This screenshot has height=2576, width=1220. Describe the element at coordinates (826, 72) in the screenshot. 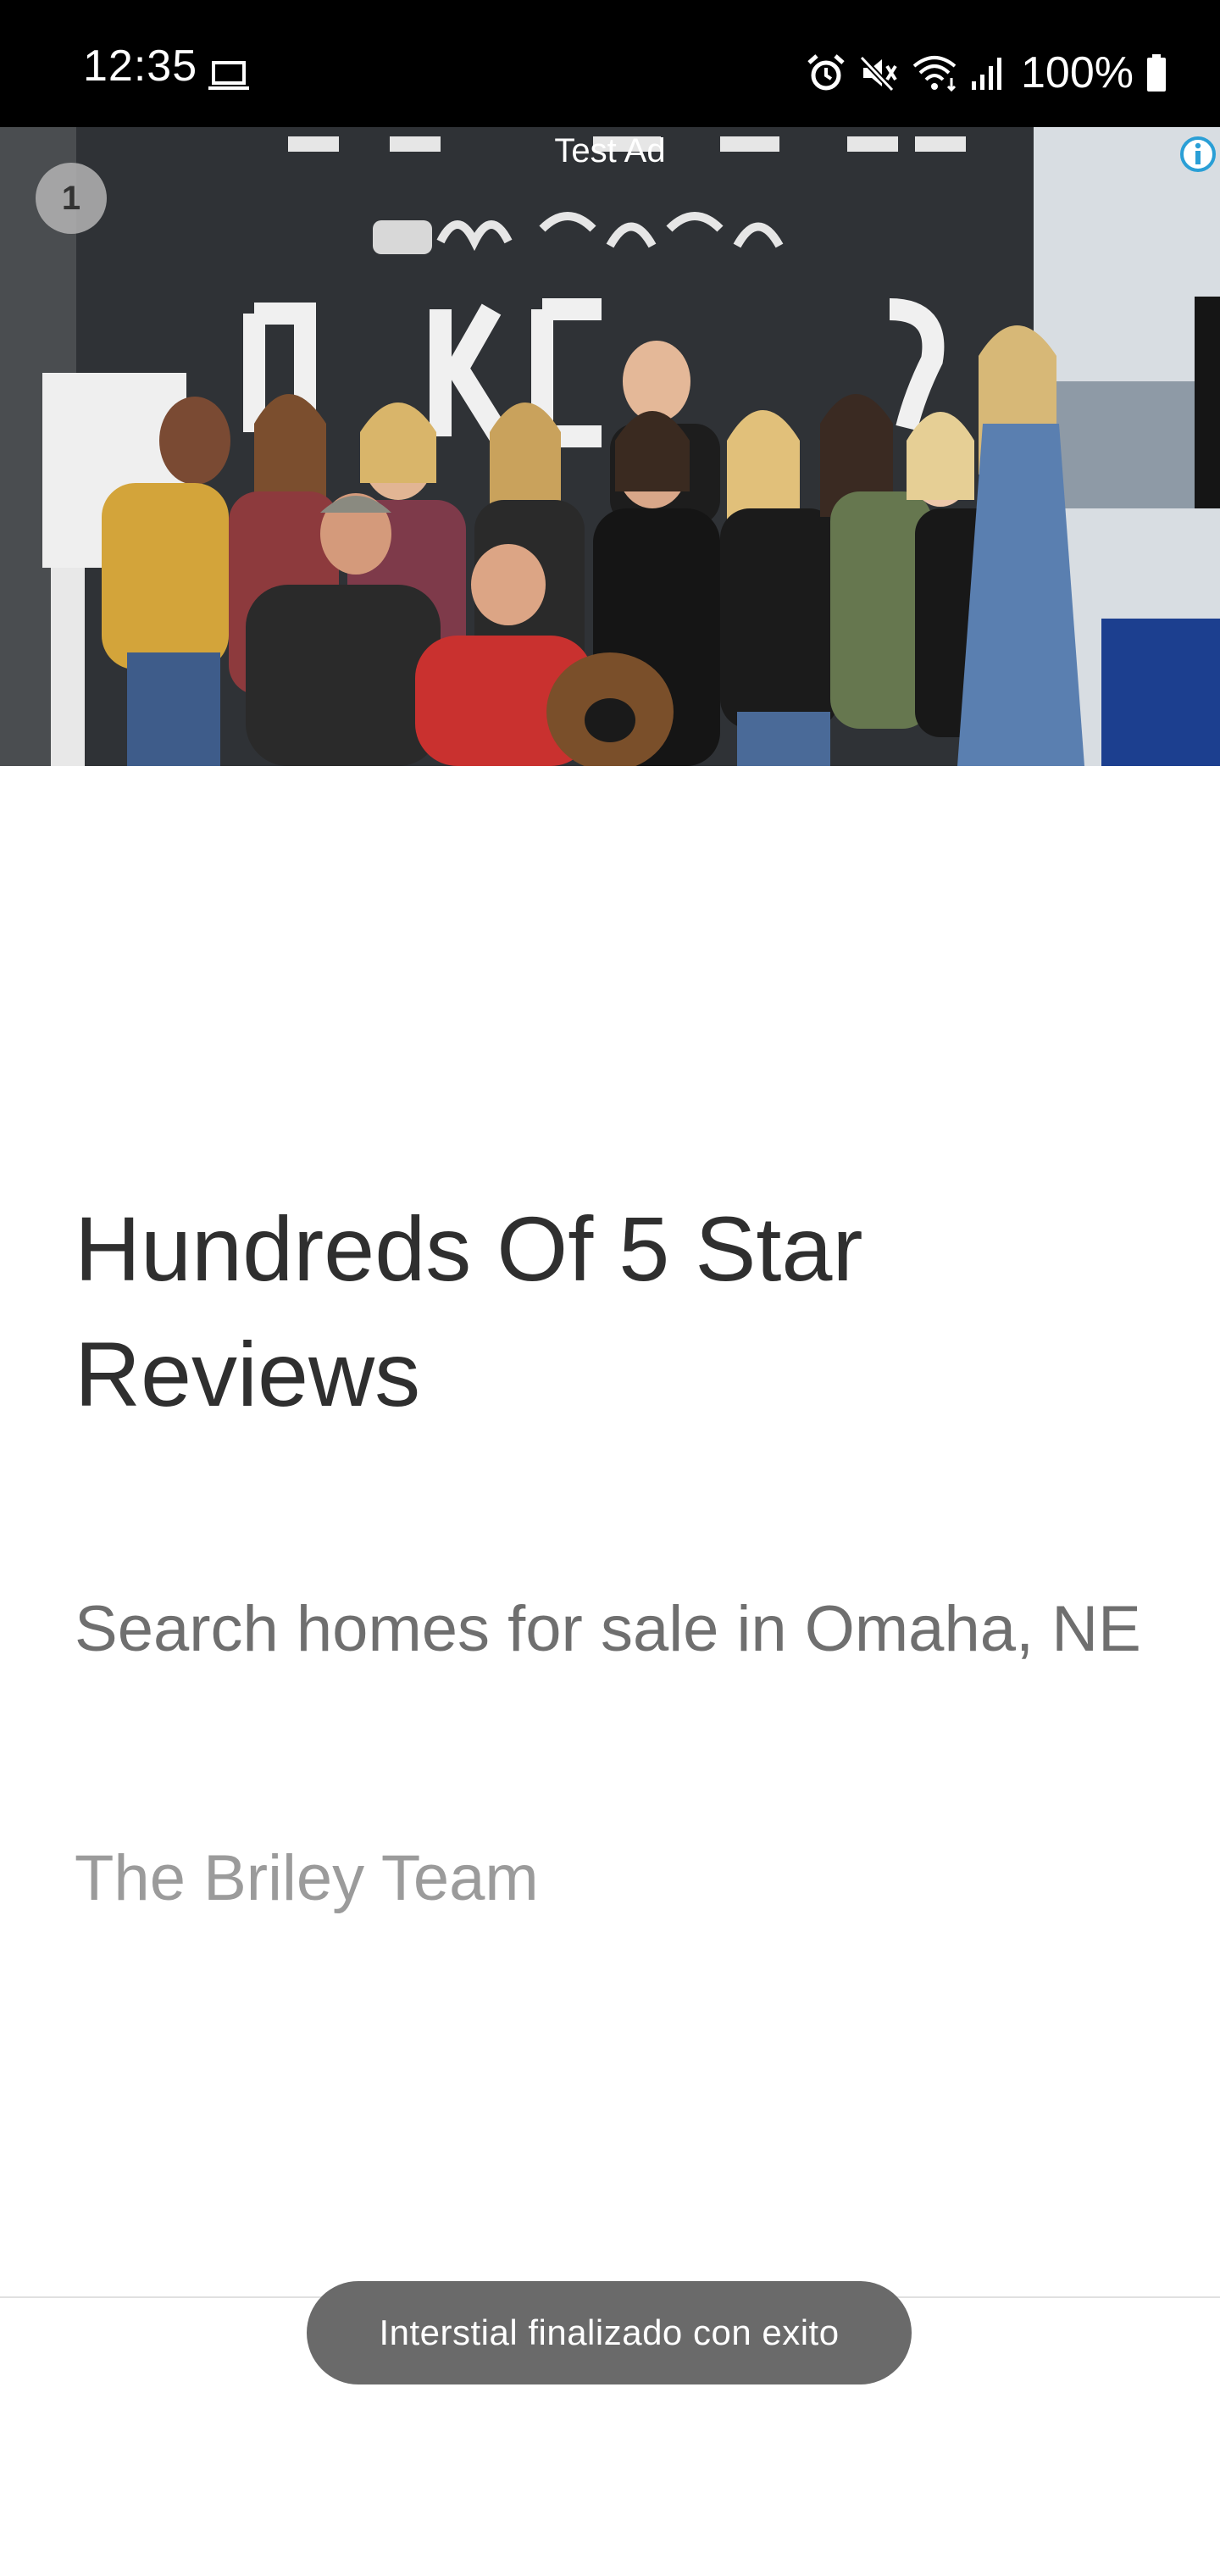

I see `alarm-icon` at that location.